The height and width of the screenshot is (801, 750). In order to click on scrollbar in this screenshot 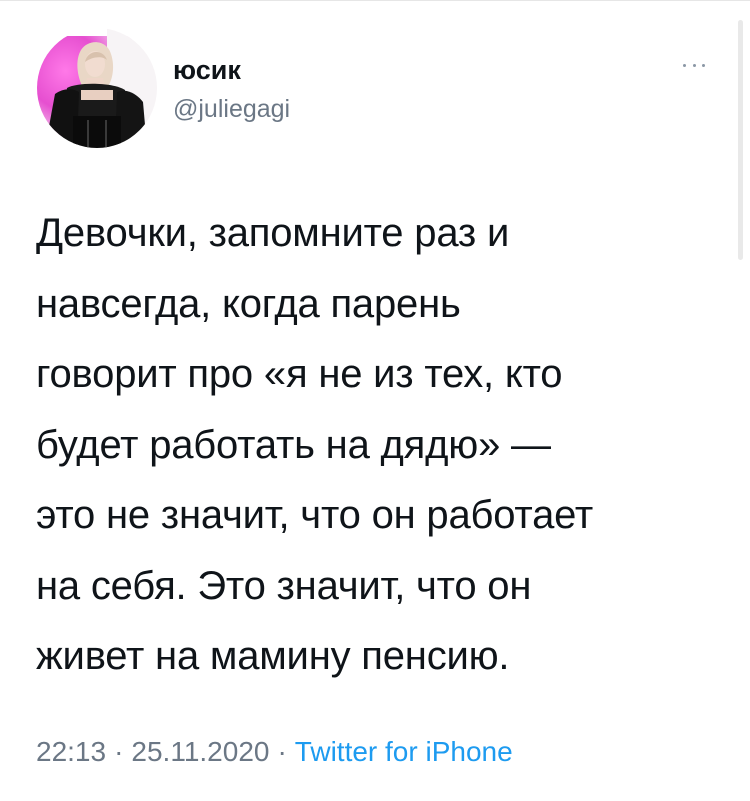, I will do `click(740, 140)`.